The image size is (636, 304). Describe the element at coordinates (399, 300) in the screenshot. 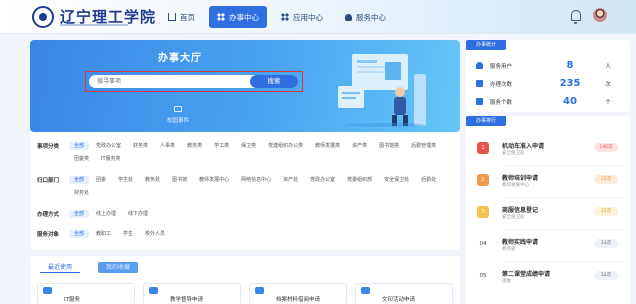

I see `recent-item-name: 文印活动申请` at that location.